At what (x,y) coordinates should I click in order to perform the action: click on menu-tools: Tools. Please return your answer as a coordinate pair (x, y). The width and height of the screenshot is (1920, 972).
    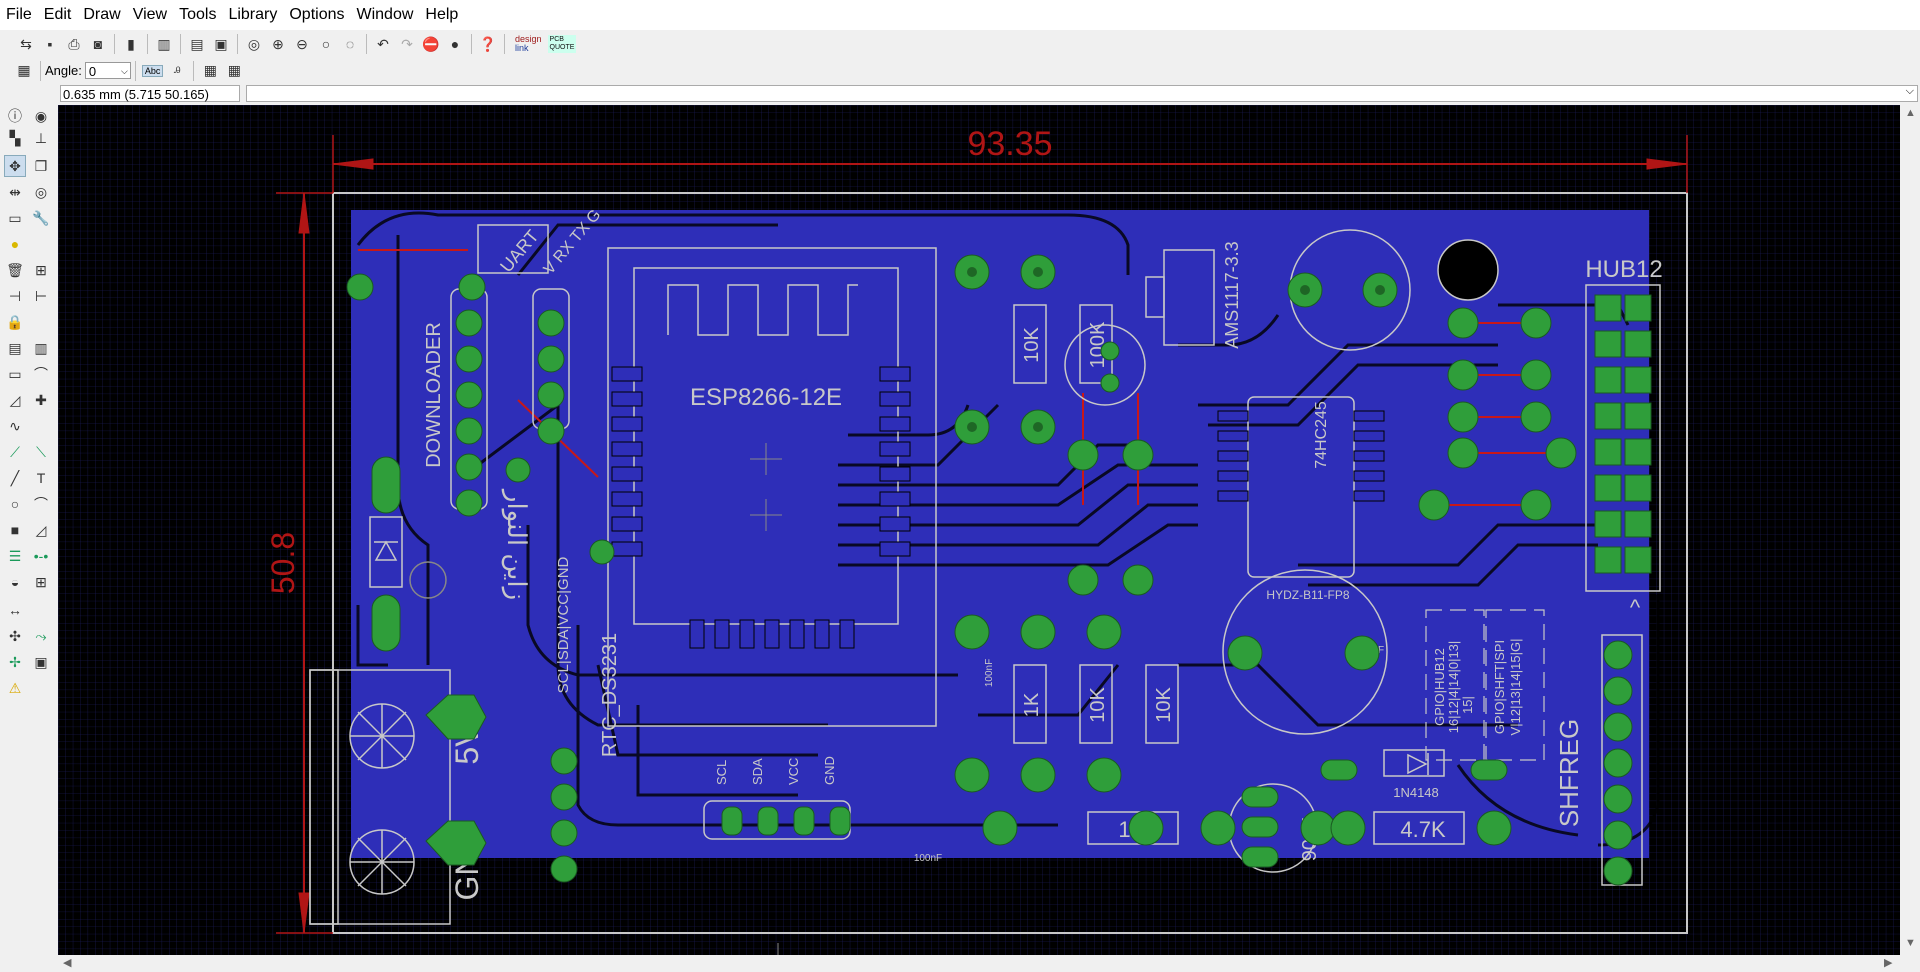
    Looking at the image, I should click on (197, 15).